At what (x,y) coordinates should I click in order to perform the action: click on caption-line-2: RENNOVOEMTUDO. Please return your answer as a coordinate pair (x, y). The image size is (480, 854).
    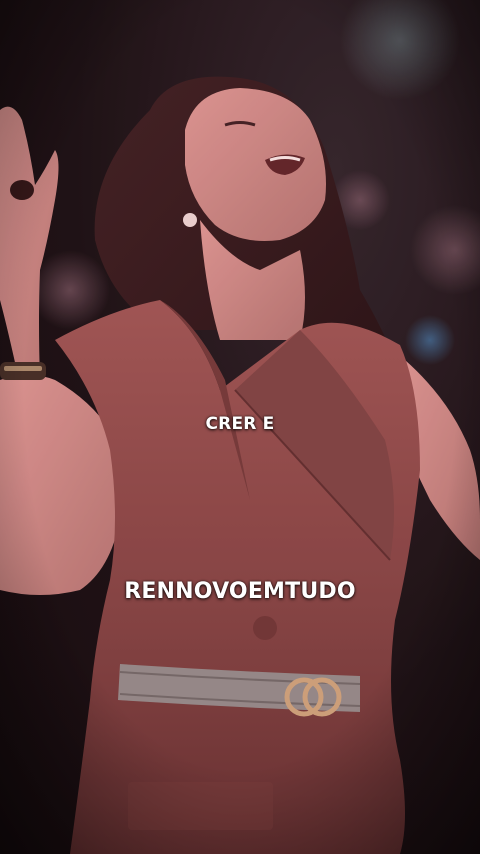
    Looking at the image, I should click on (240, 591).